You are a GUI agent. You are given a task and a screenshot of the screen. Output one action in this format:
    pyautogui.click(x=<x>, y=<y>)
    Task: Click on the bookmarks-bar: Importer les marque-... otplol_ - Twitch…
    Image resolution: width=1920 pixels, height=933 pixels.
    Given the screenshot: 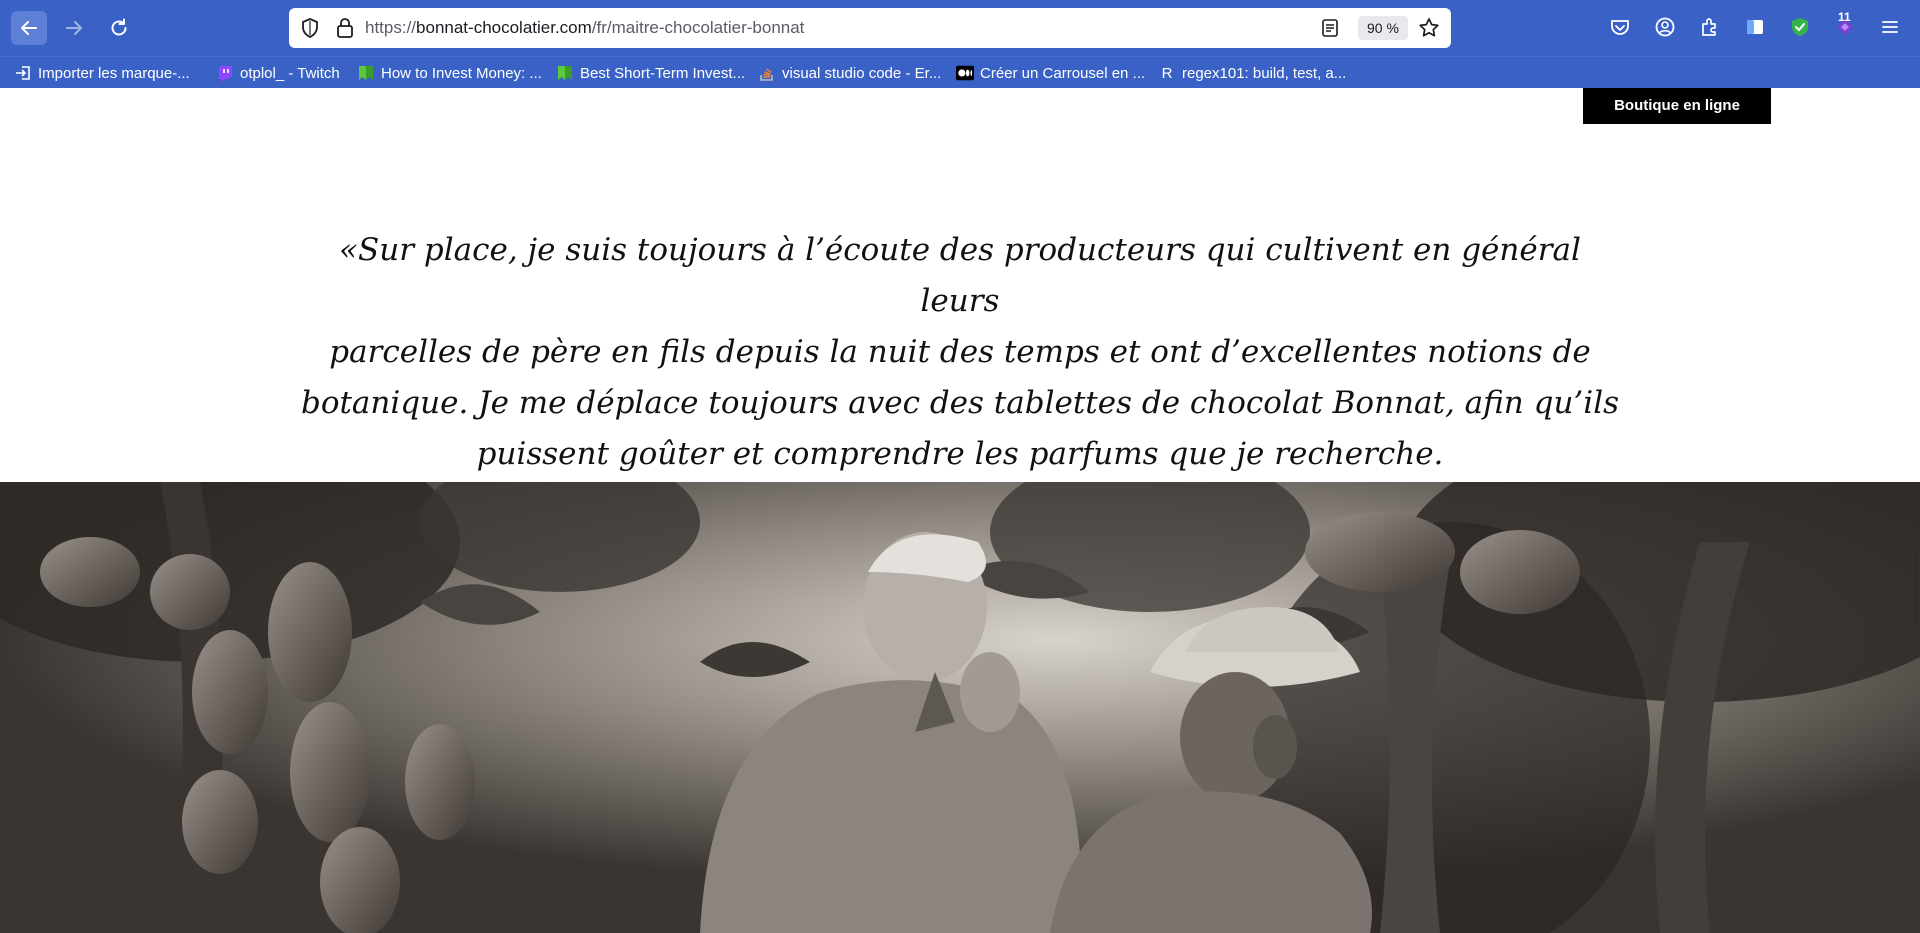 What is the action you would take?
    pyautogui.click(x=960, y=72)
    